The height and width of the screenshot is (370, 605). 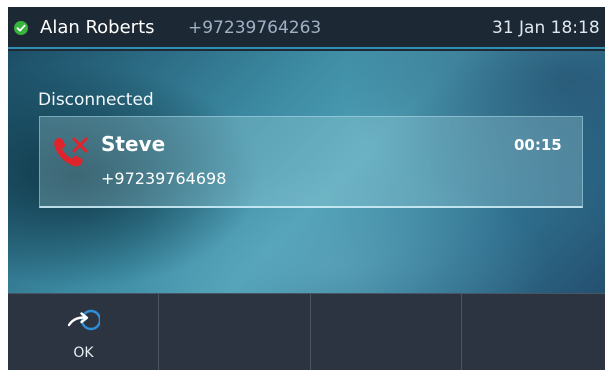 What do you see at coordinates (164, 178) in the screenshot?
I see `caller-number: +97239764698` at bounding box center [164, 178].